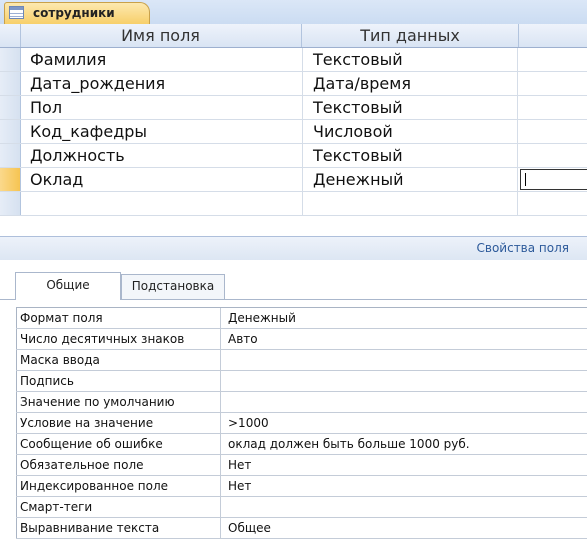 Image resolution: width=587 pixels, height=559 pixels. Describe the element at coordinates (10, 179) in the screenshot. I see `row-selector-active` at that location.